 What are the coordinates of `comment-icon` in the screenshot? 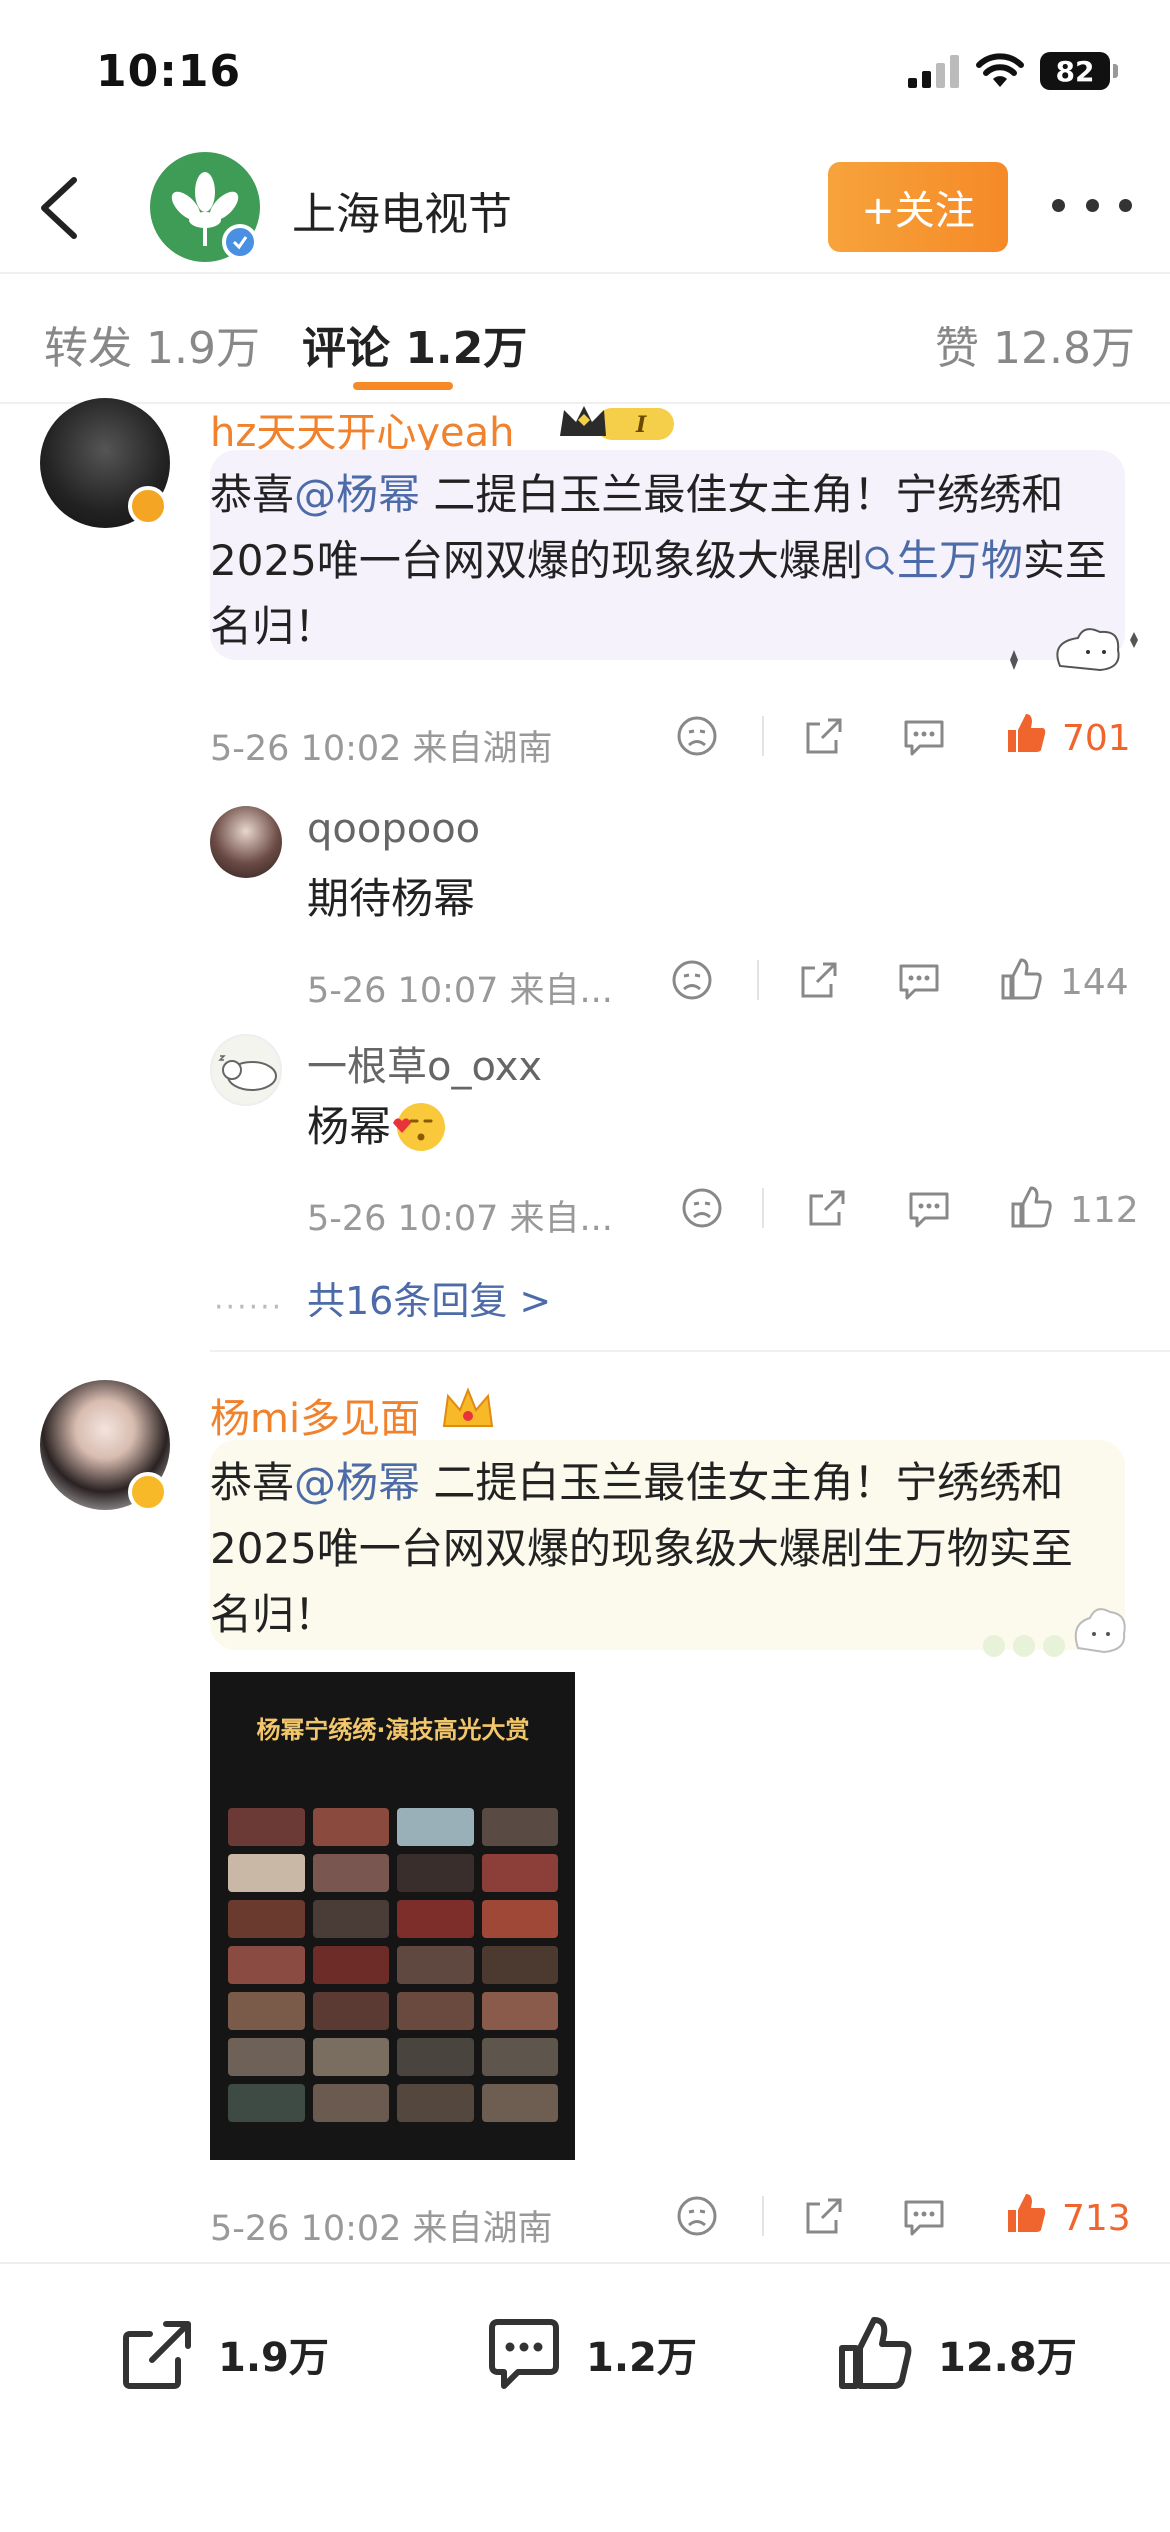 It's located at (524, 2354).